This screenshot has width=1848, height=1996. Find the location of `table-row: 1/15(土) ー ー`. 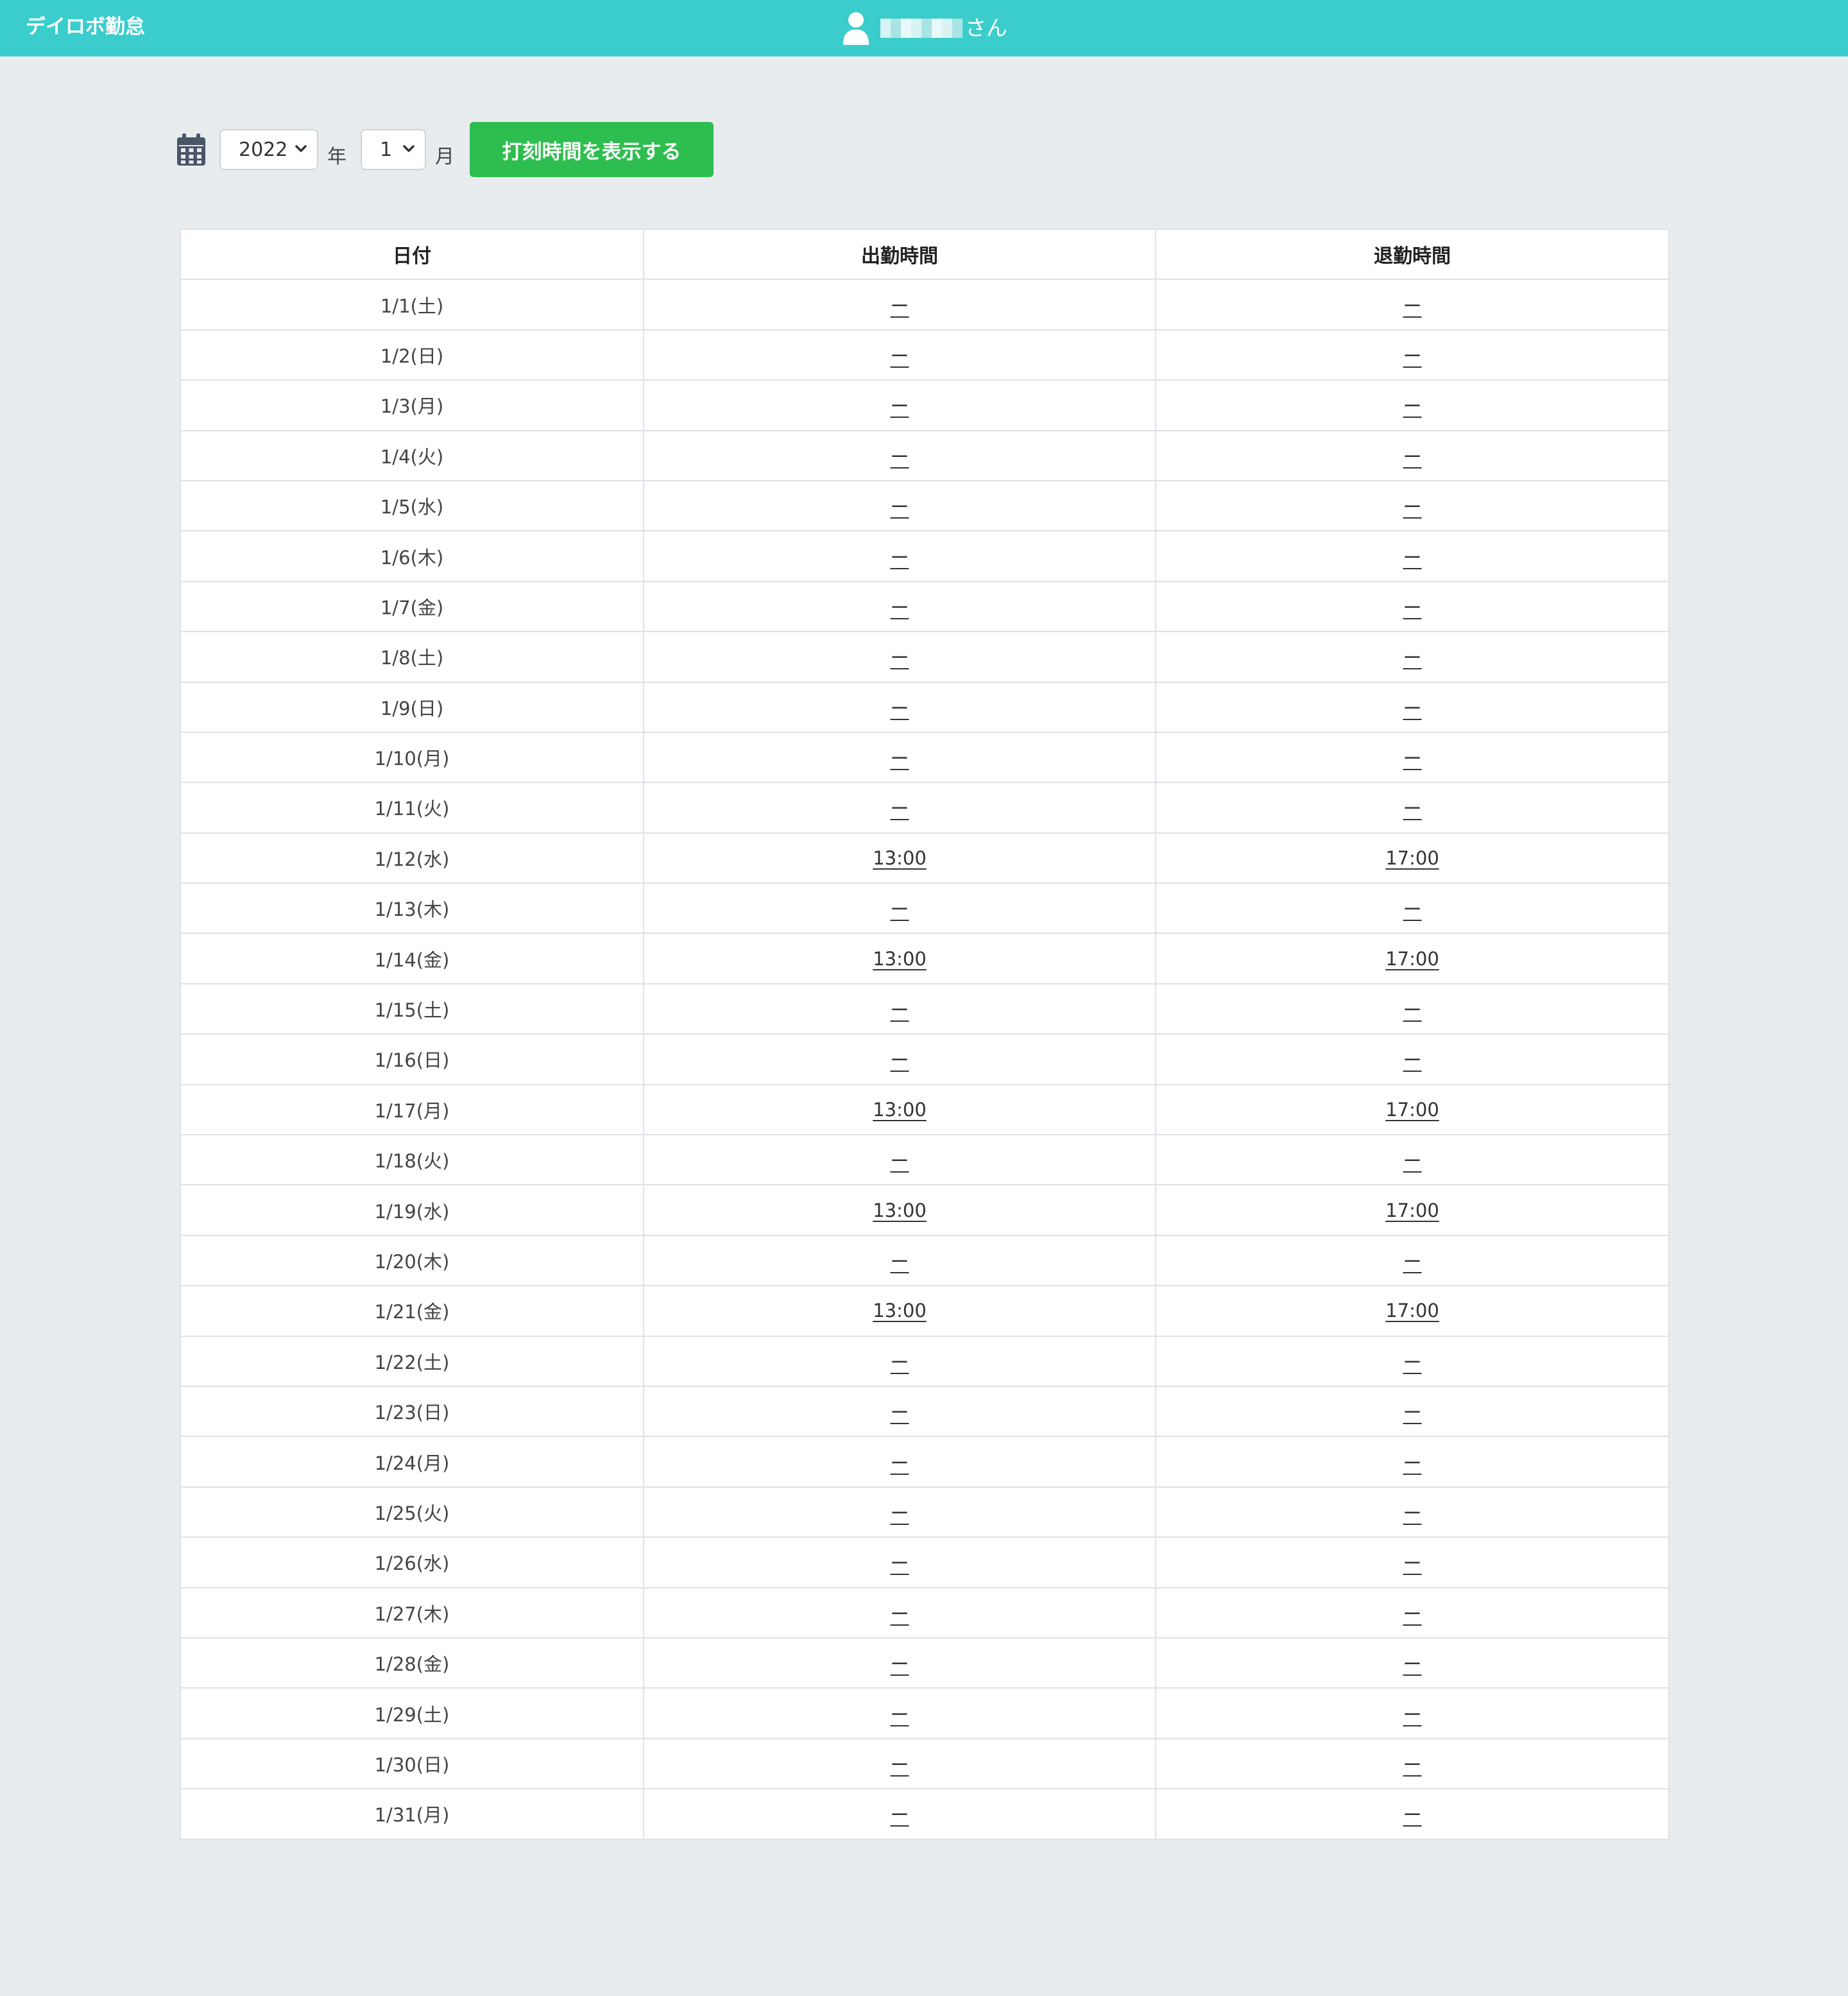

table-row: 1/15(土) ー ー is located at coordinates (925, 1009).